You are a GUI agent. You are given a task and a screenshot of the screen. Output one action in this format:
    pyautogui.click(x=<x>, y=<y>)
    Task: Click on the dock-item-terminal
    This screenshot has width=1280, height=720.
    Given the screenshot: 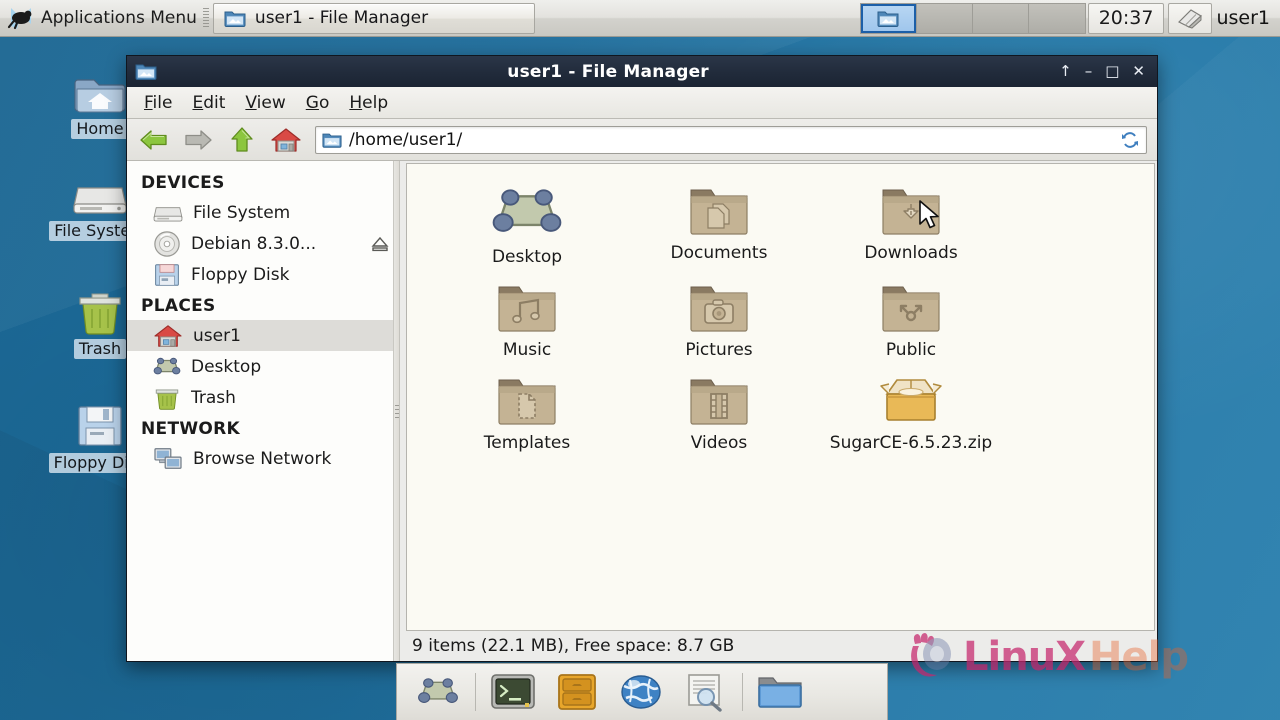 What is the action you would take?
    pyautogui.click(x=513, y=692)
    